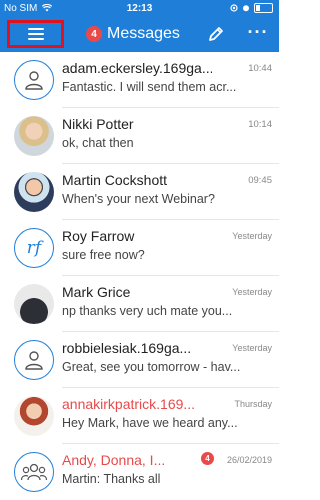  What do you see at coordinates (143, 33) in the screenshot?
I see `page-title: Messages` at bounding box center [143, 33].